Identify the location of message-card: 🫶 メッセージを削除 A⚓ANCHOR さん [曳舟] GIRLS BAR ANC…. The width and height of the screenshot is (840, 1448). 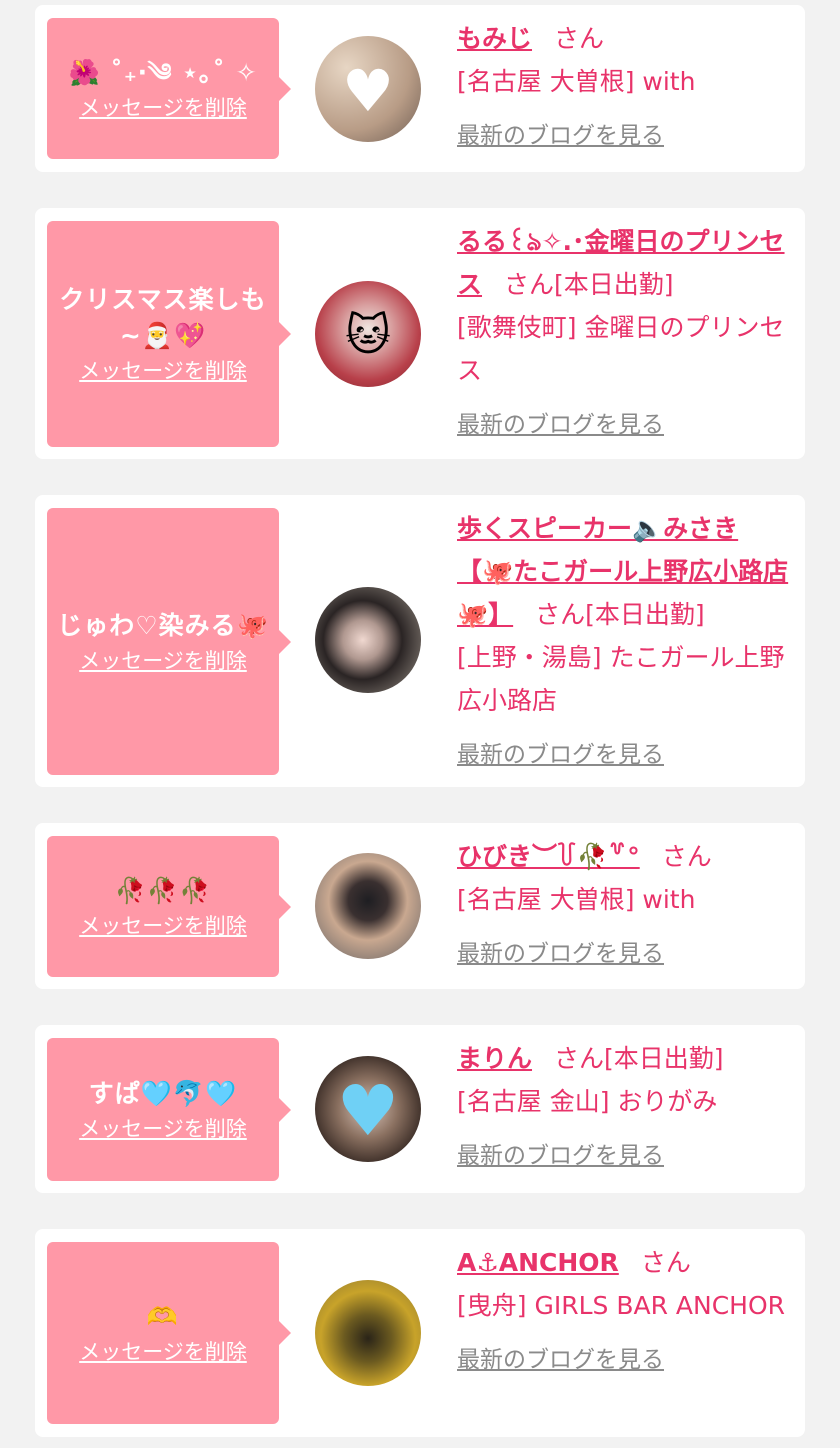
(420, 1333).